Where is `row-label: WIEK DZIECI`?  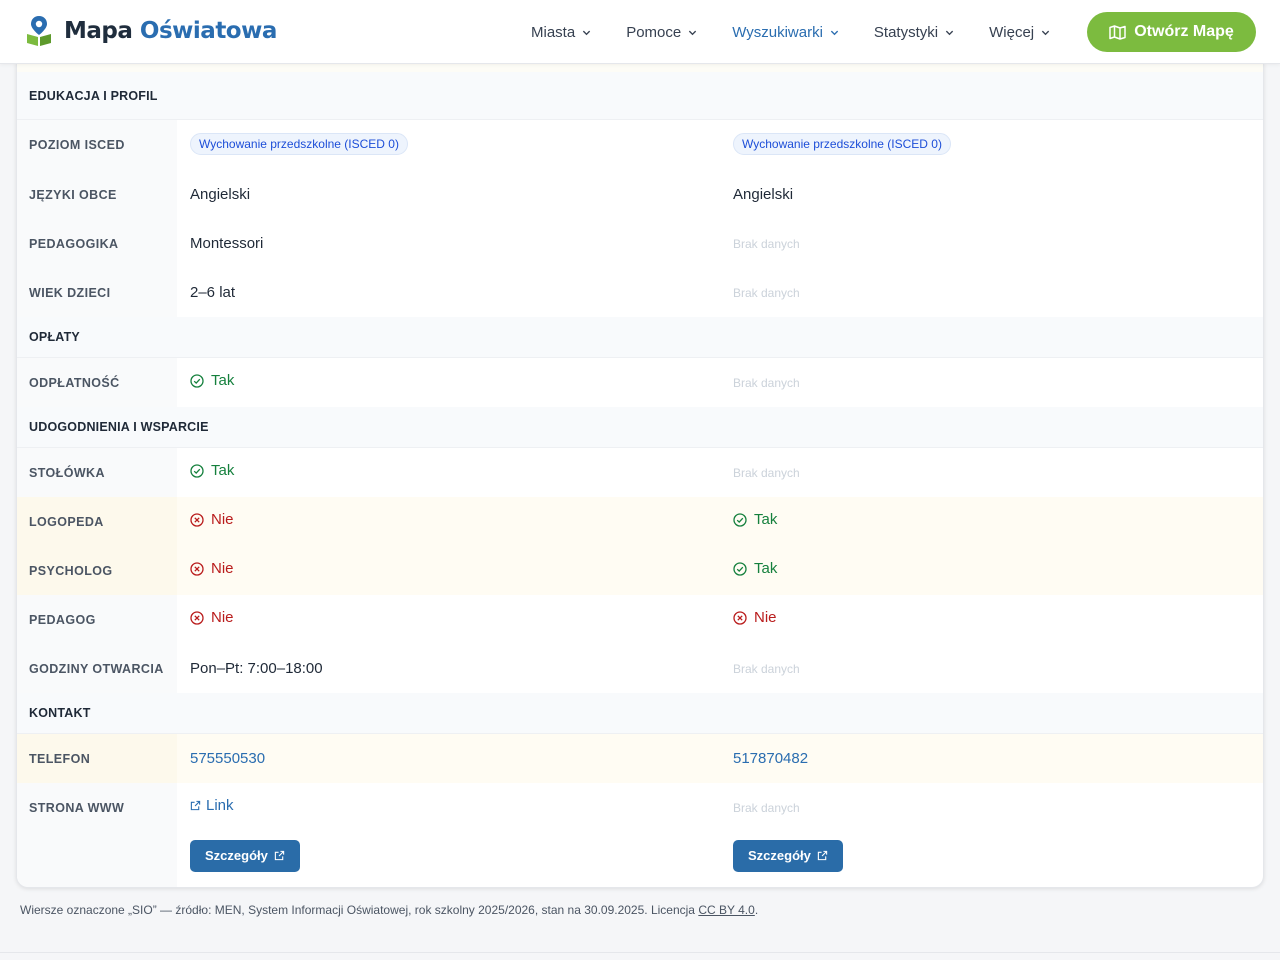 row-label: WIEK DZIECI is located at coordinates (97, 292).